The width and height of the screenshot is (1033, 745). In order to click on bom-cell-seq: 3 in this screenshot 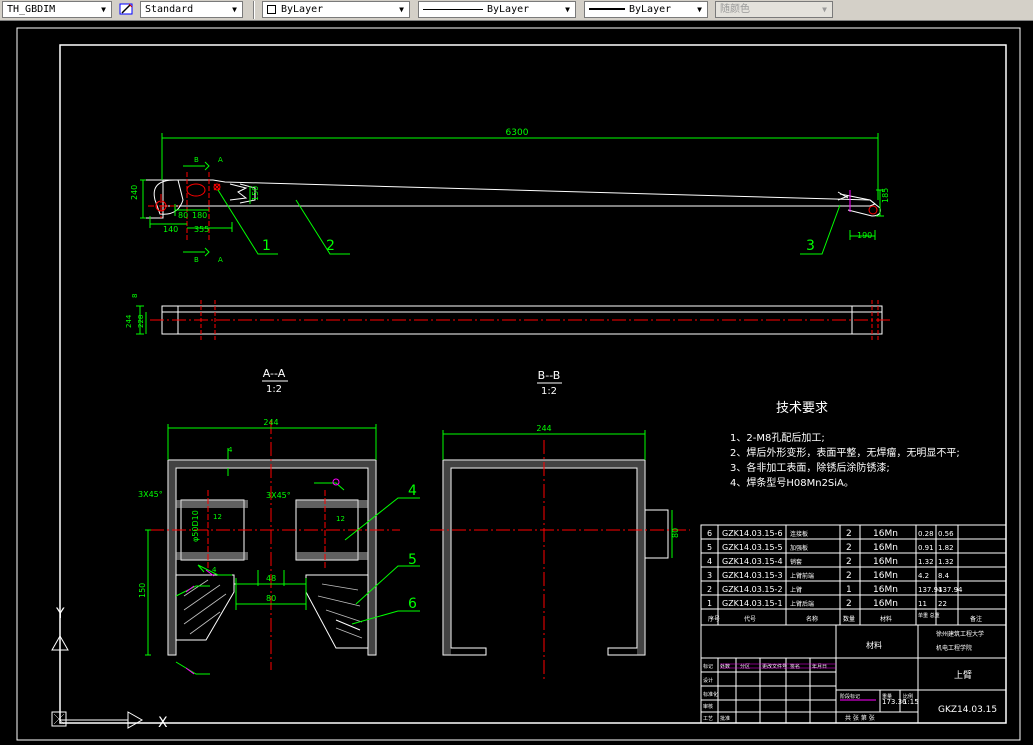, I will do `click(709, 575)`.